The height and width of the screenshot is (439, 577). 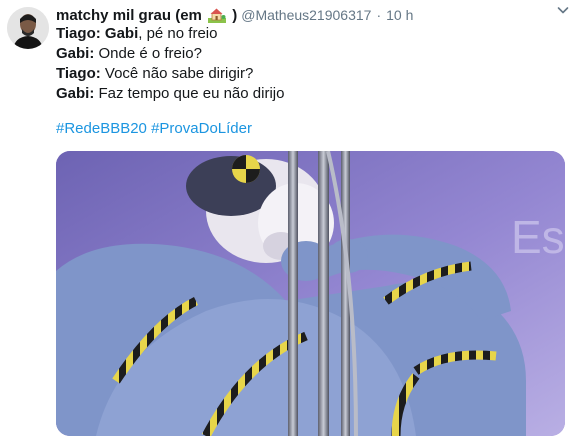 What do you see at coordinates (101, 128) in the screenshot?
I see `hashtag-link: #RedeBBB20` at bounding box center [101, 128].